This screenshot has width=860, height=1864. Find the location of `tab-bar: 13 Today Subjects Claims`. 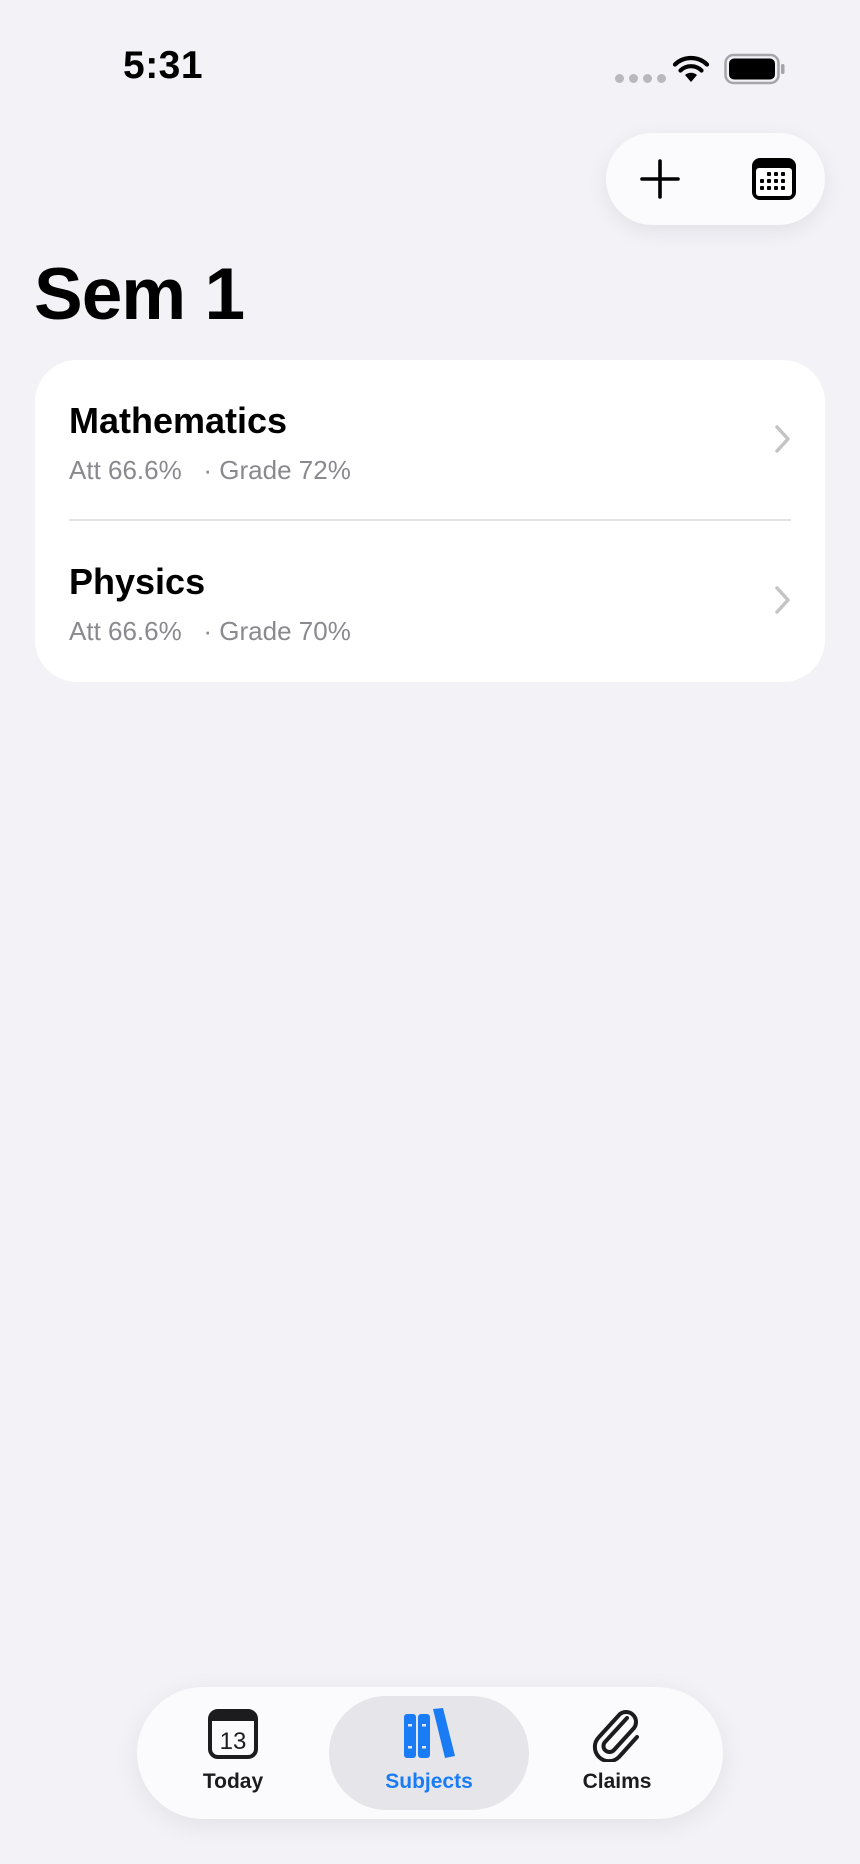

tab-bar: 13 Today Subjects Claims is located at coordinates (430, 1753).